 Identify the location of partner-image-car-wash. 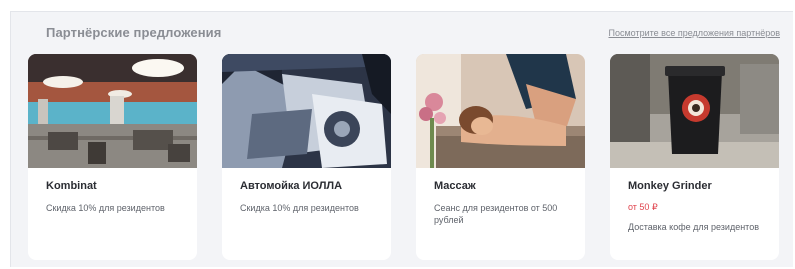
(306, 111).